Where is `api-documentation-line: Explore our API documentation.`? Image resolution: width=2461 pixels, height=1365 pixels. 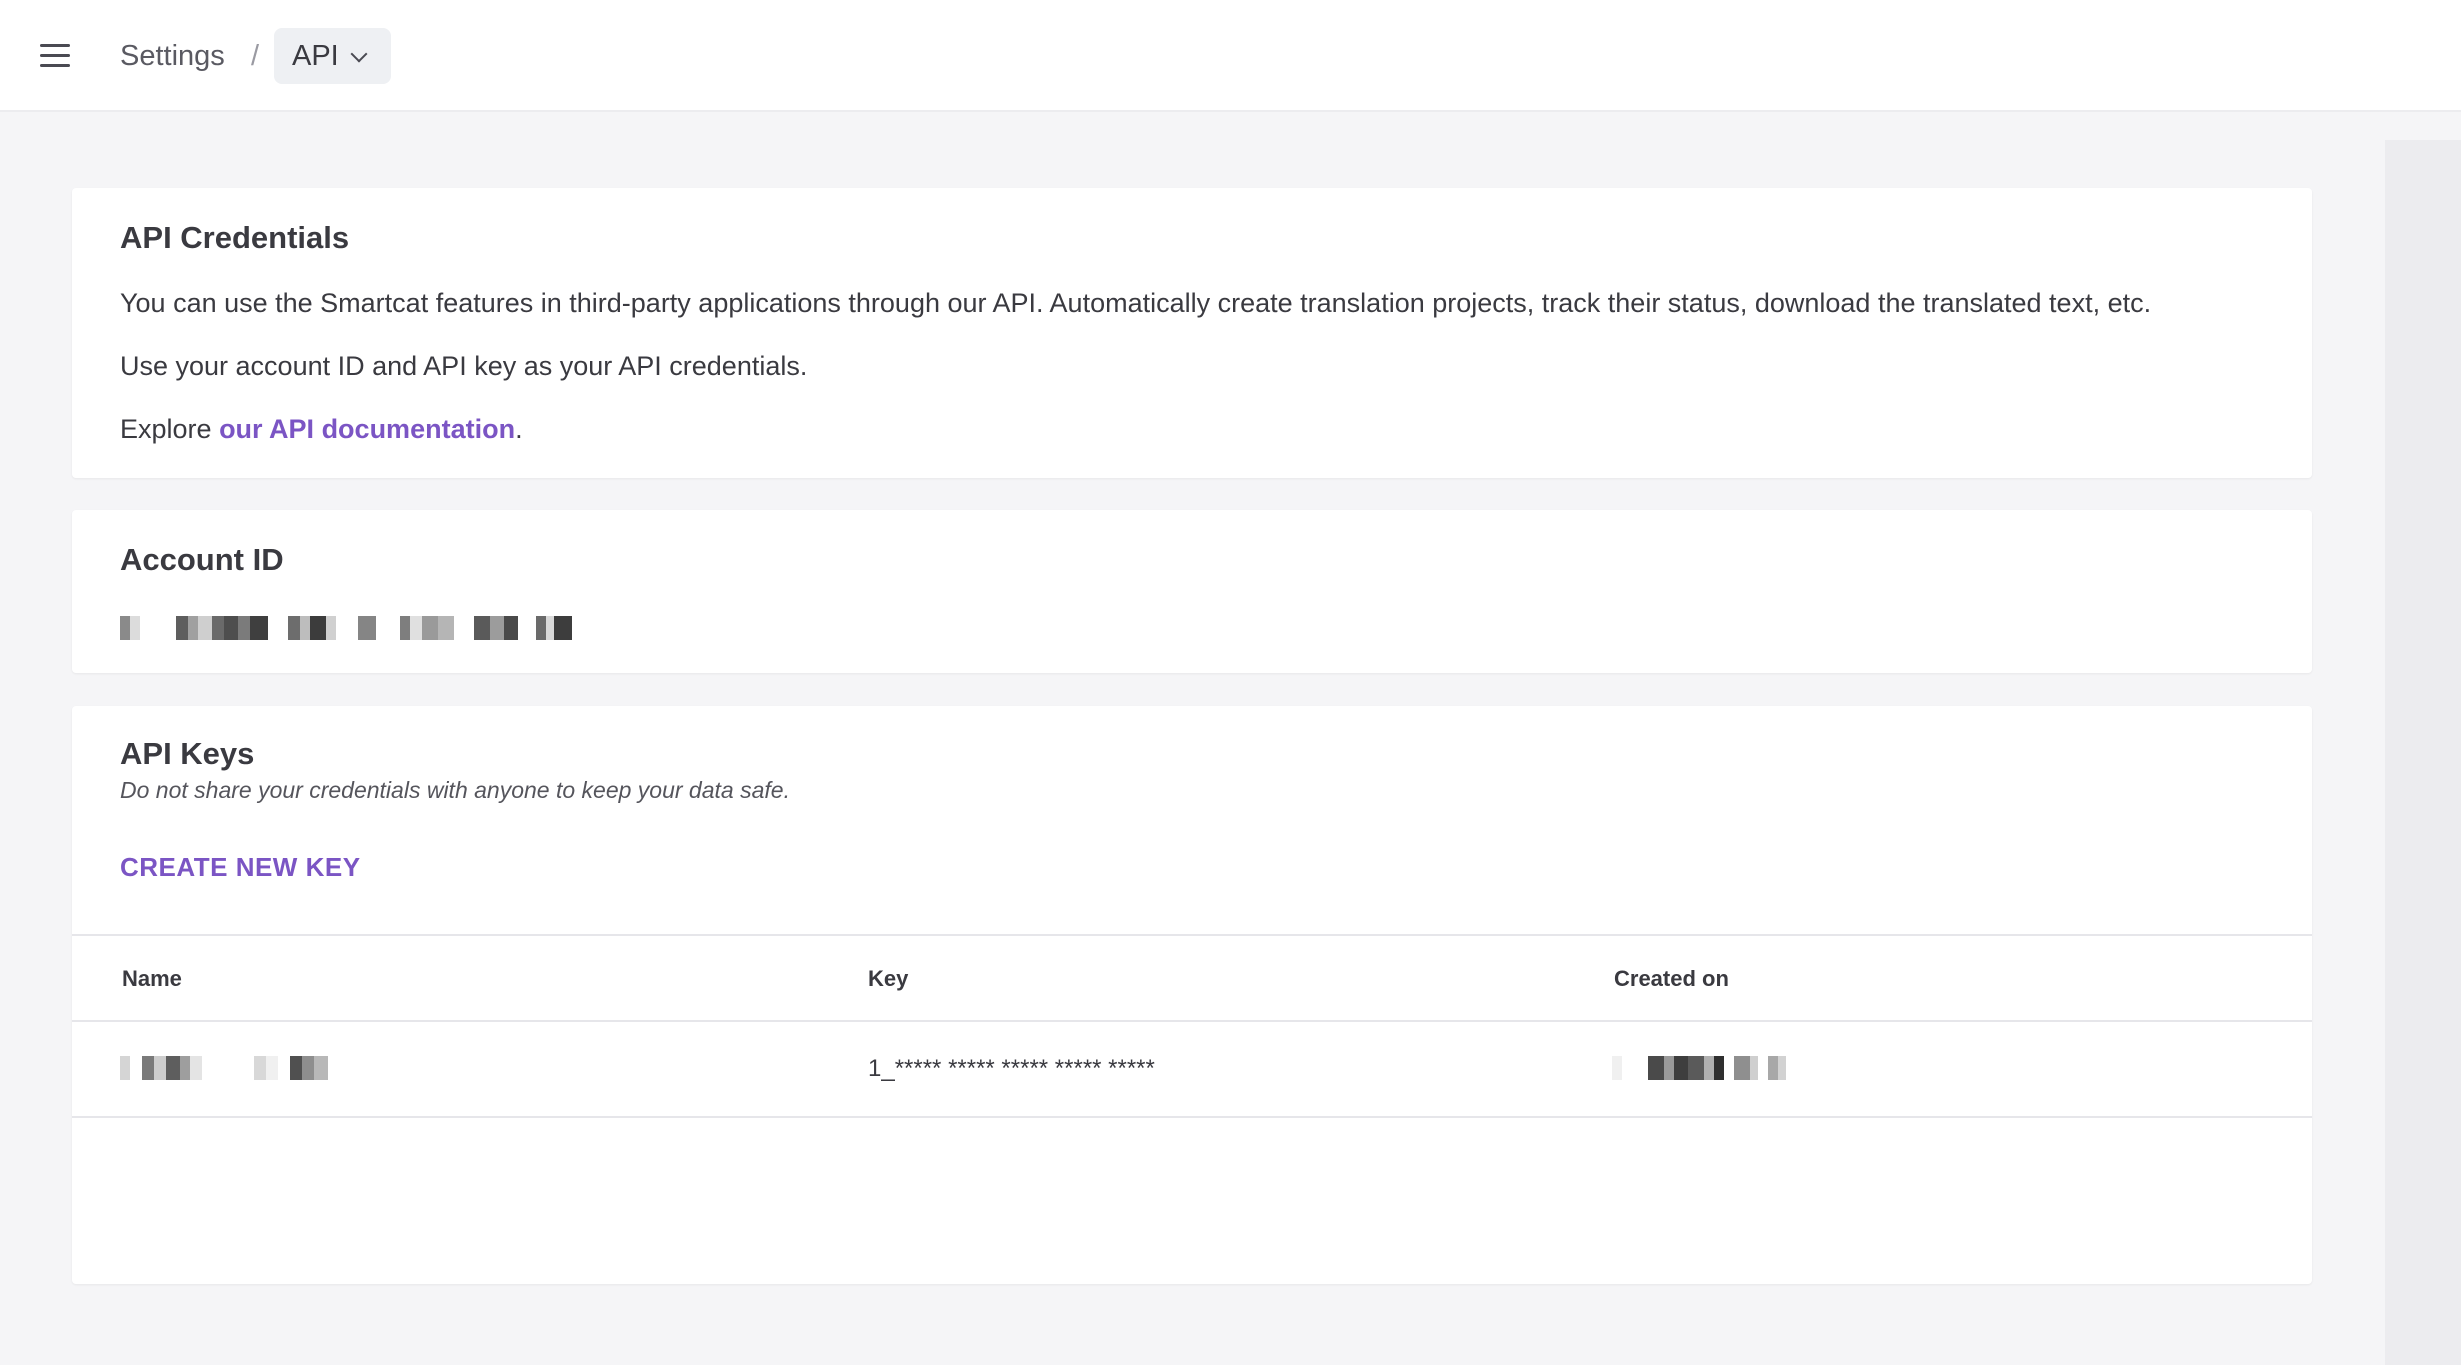
api-documentation-line: Explore our API documentation. is located at coordinates (321, 429).